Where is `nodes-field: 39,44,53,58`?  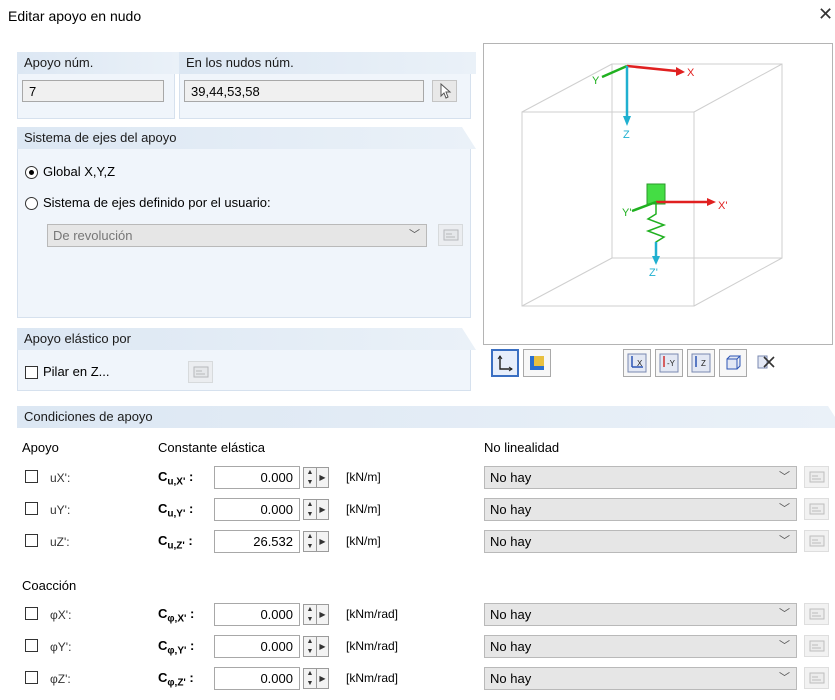 nodes-field: 39,44,53,58 is located at coordinates (304, 91).